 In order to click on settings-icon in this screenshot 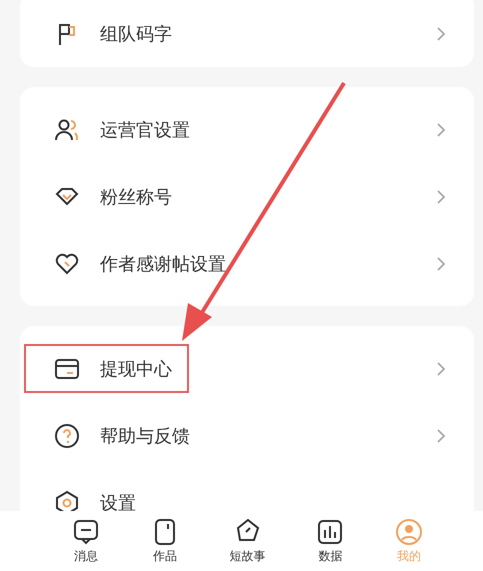, I will do `click(67, 500)`.